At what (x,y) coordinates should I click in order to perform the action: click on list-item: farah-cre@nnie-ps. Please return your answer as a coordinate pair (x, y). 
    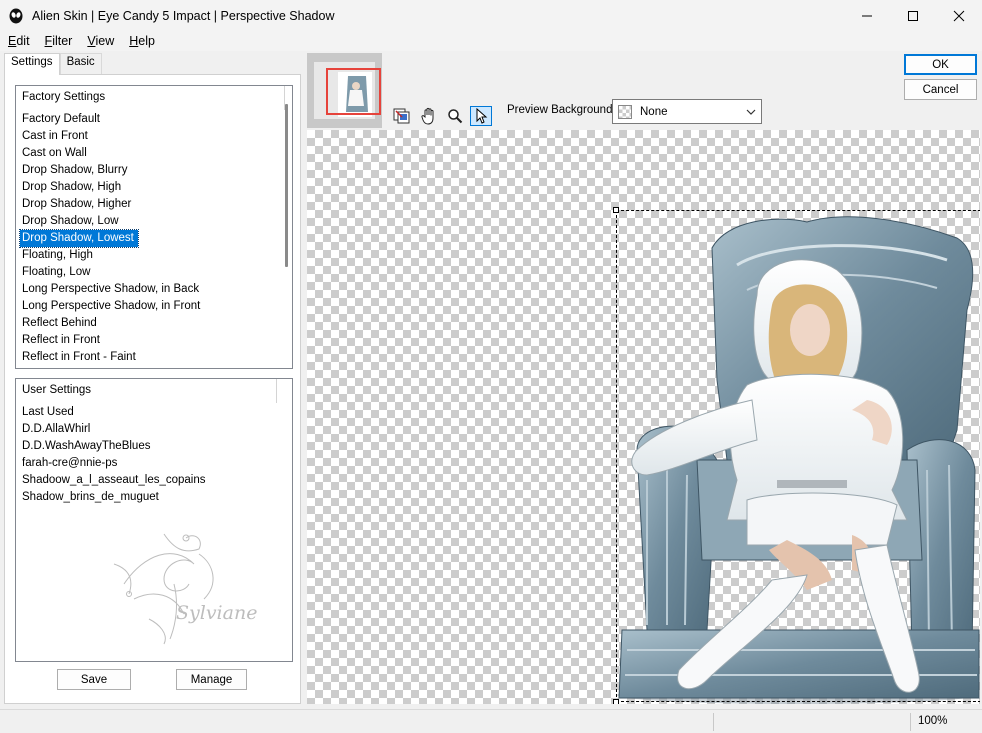
    Looking at the image, I should click on (150, 463).